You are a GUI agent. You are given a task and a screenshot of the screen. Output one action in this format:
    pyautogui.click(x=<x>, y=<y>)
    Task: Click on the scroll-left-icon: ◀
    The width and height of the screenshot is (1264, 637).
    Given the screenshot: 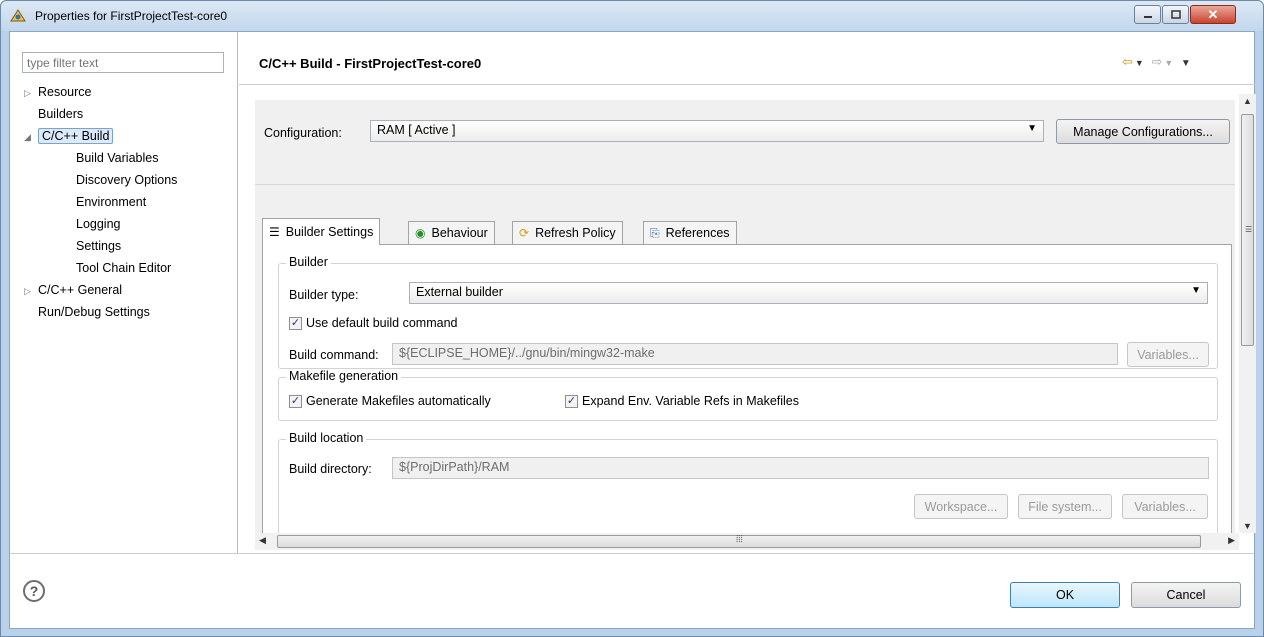 What is the action you would take?
    pyautogui.click(x=262, y=540)
    